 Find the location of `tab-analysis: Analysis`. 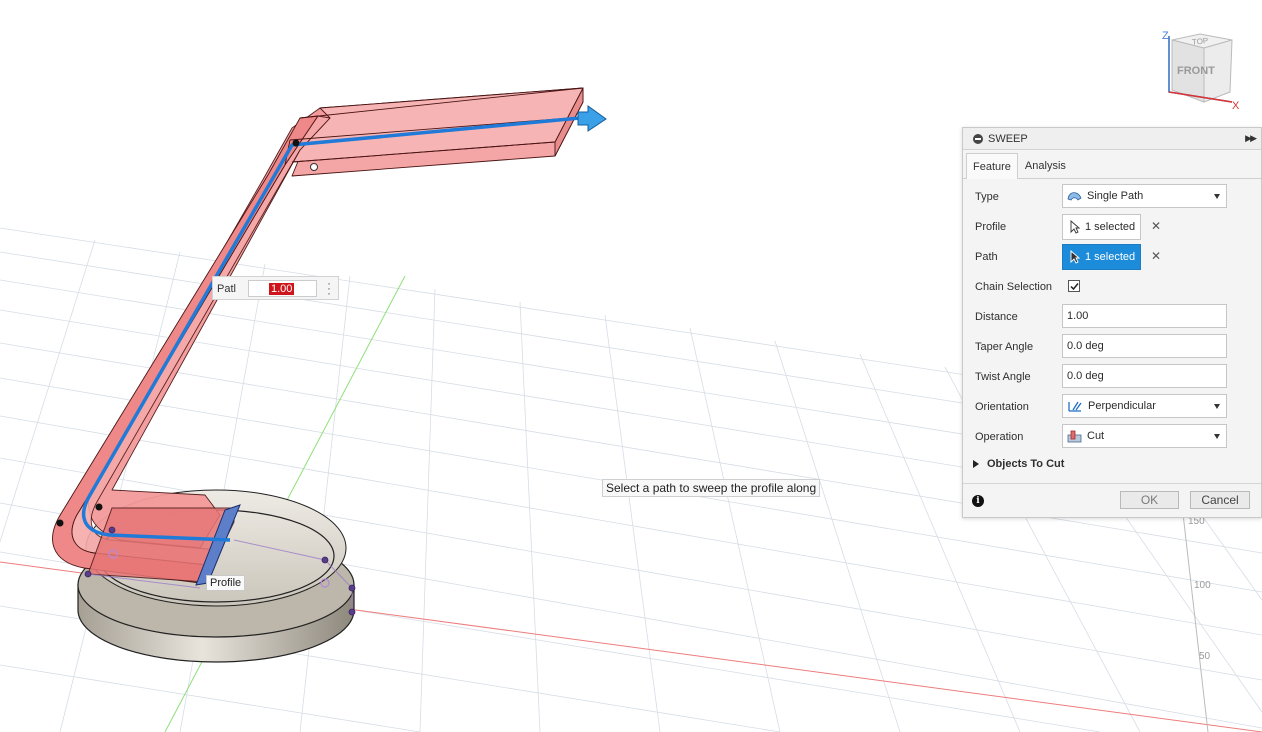

tab-analysis: Analysis is located at coordinates (1045, 165).